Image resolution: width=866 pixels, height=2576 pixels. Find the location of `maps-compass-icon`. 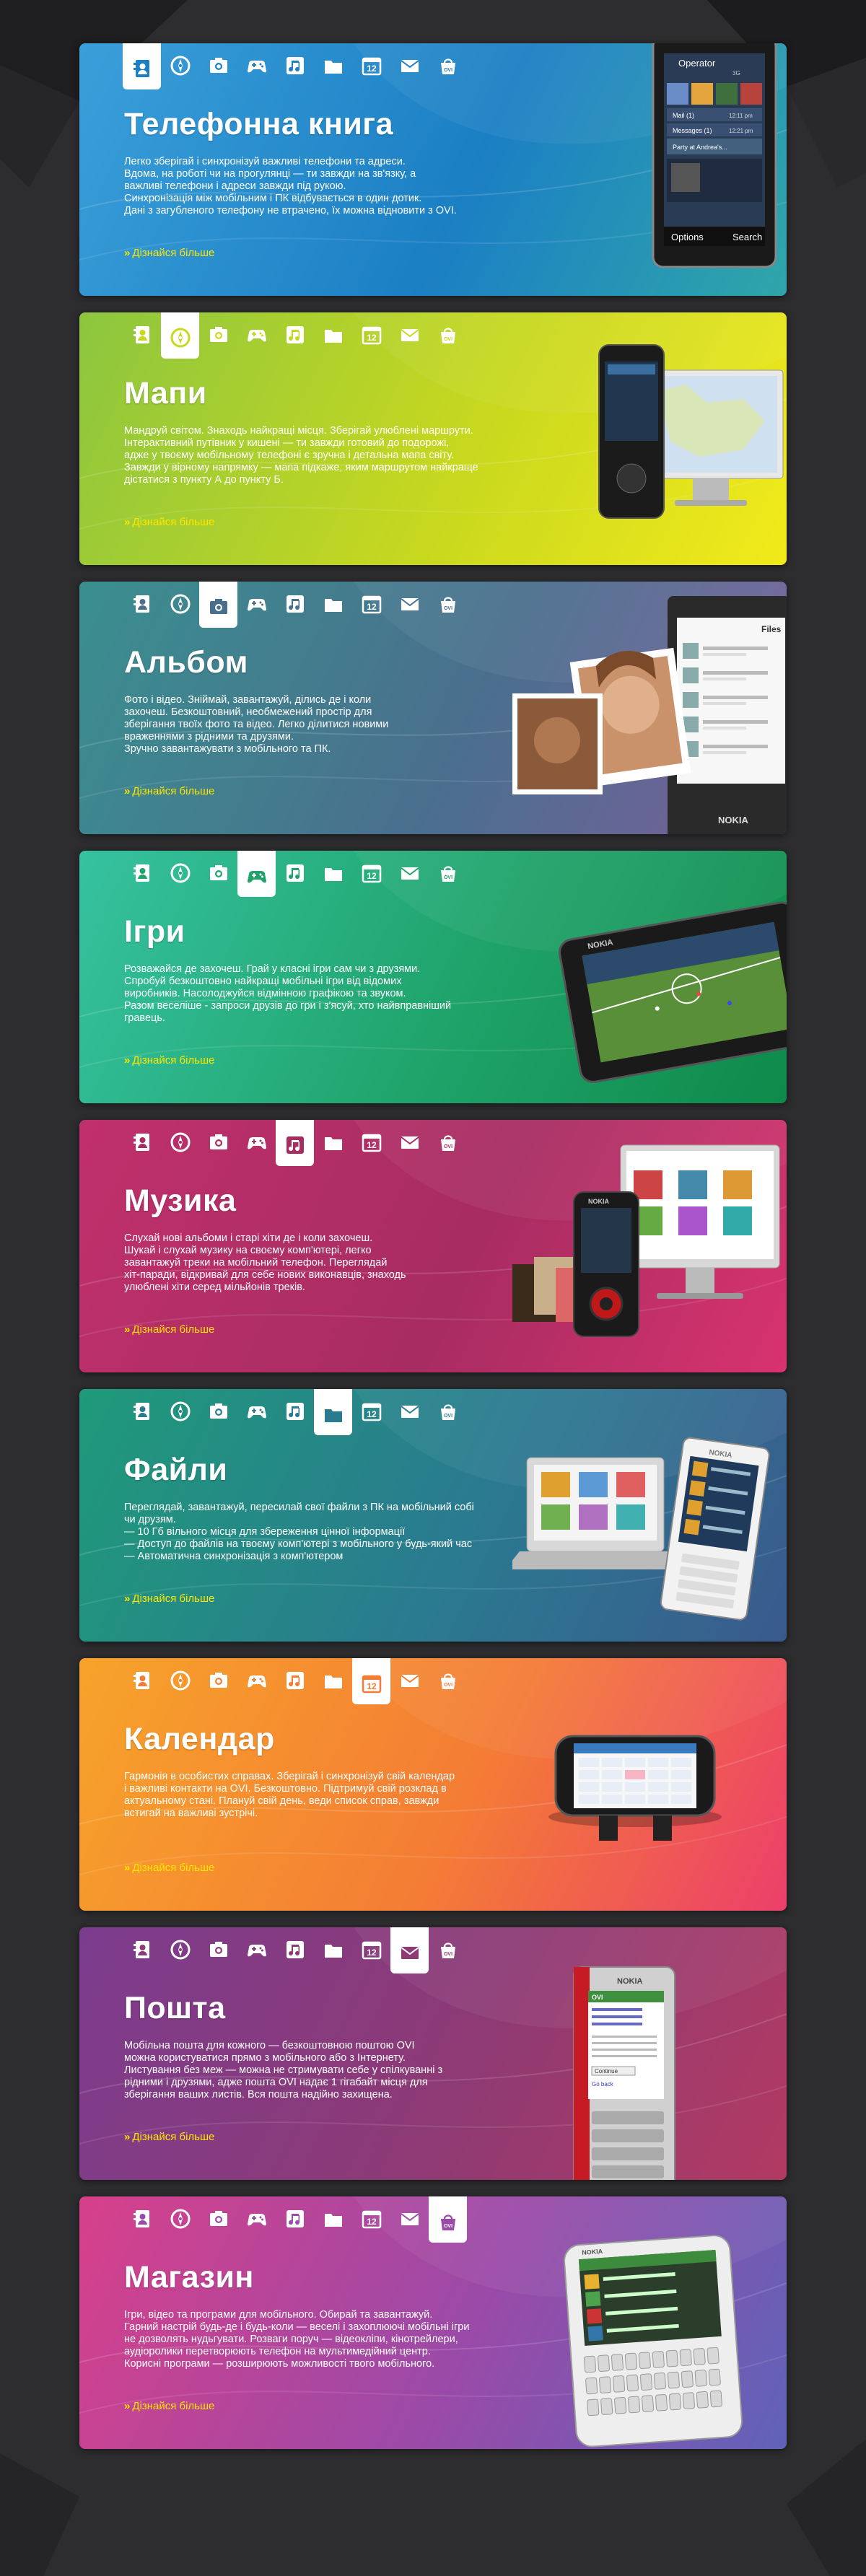

maps-compass-icon is located at coordinates (180, 1142).